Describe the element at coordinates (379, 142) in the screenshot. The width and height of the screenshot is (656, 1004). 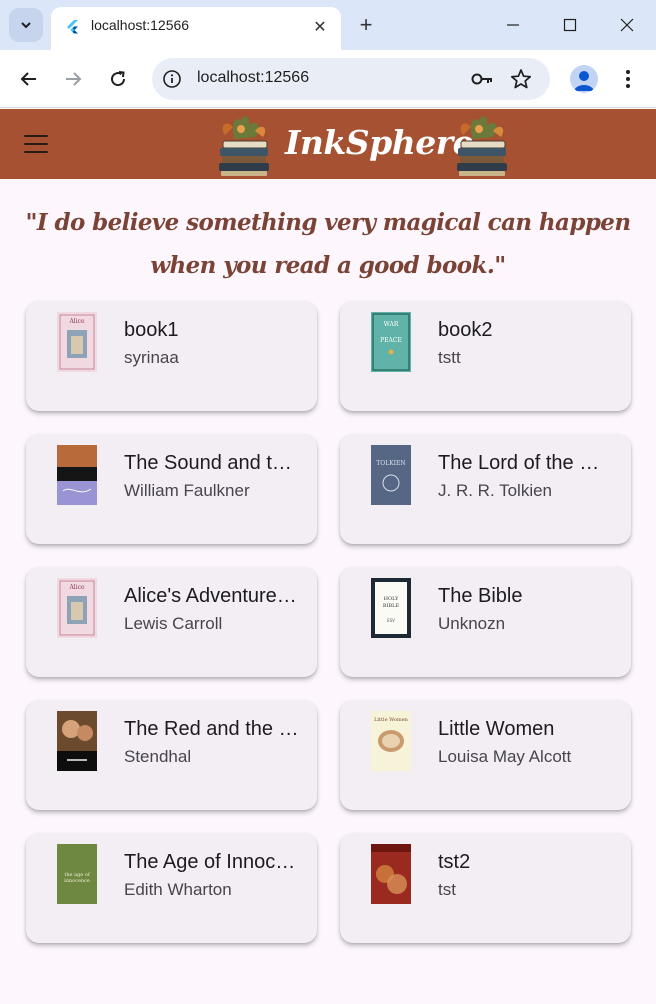
I see `app-brand-title: InkSphere` at that location.